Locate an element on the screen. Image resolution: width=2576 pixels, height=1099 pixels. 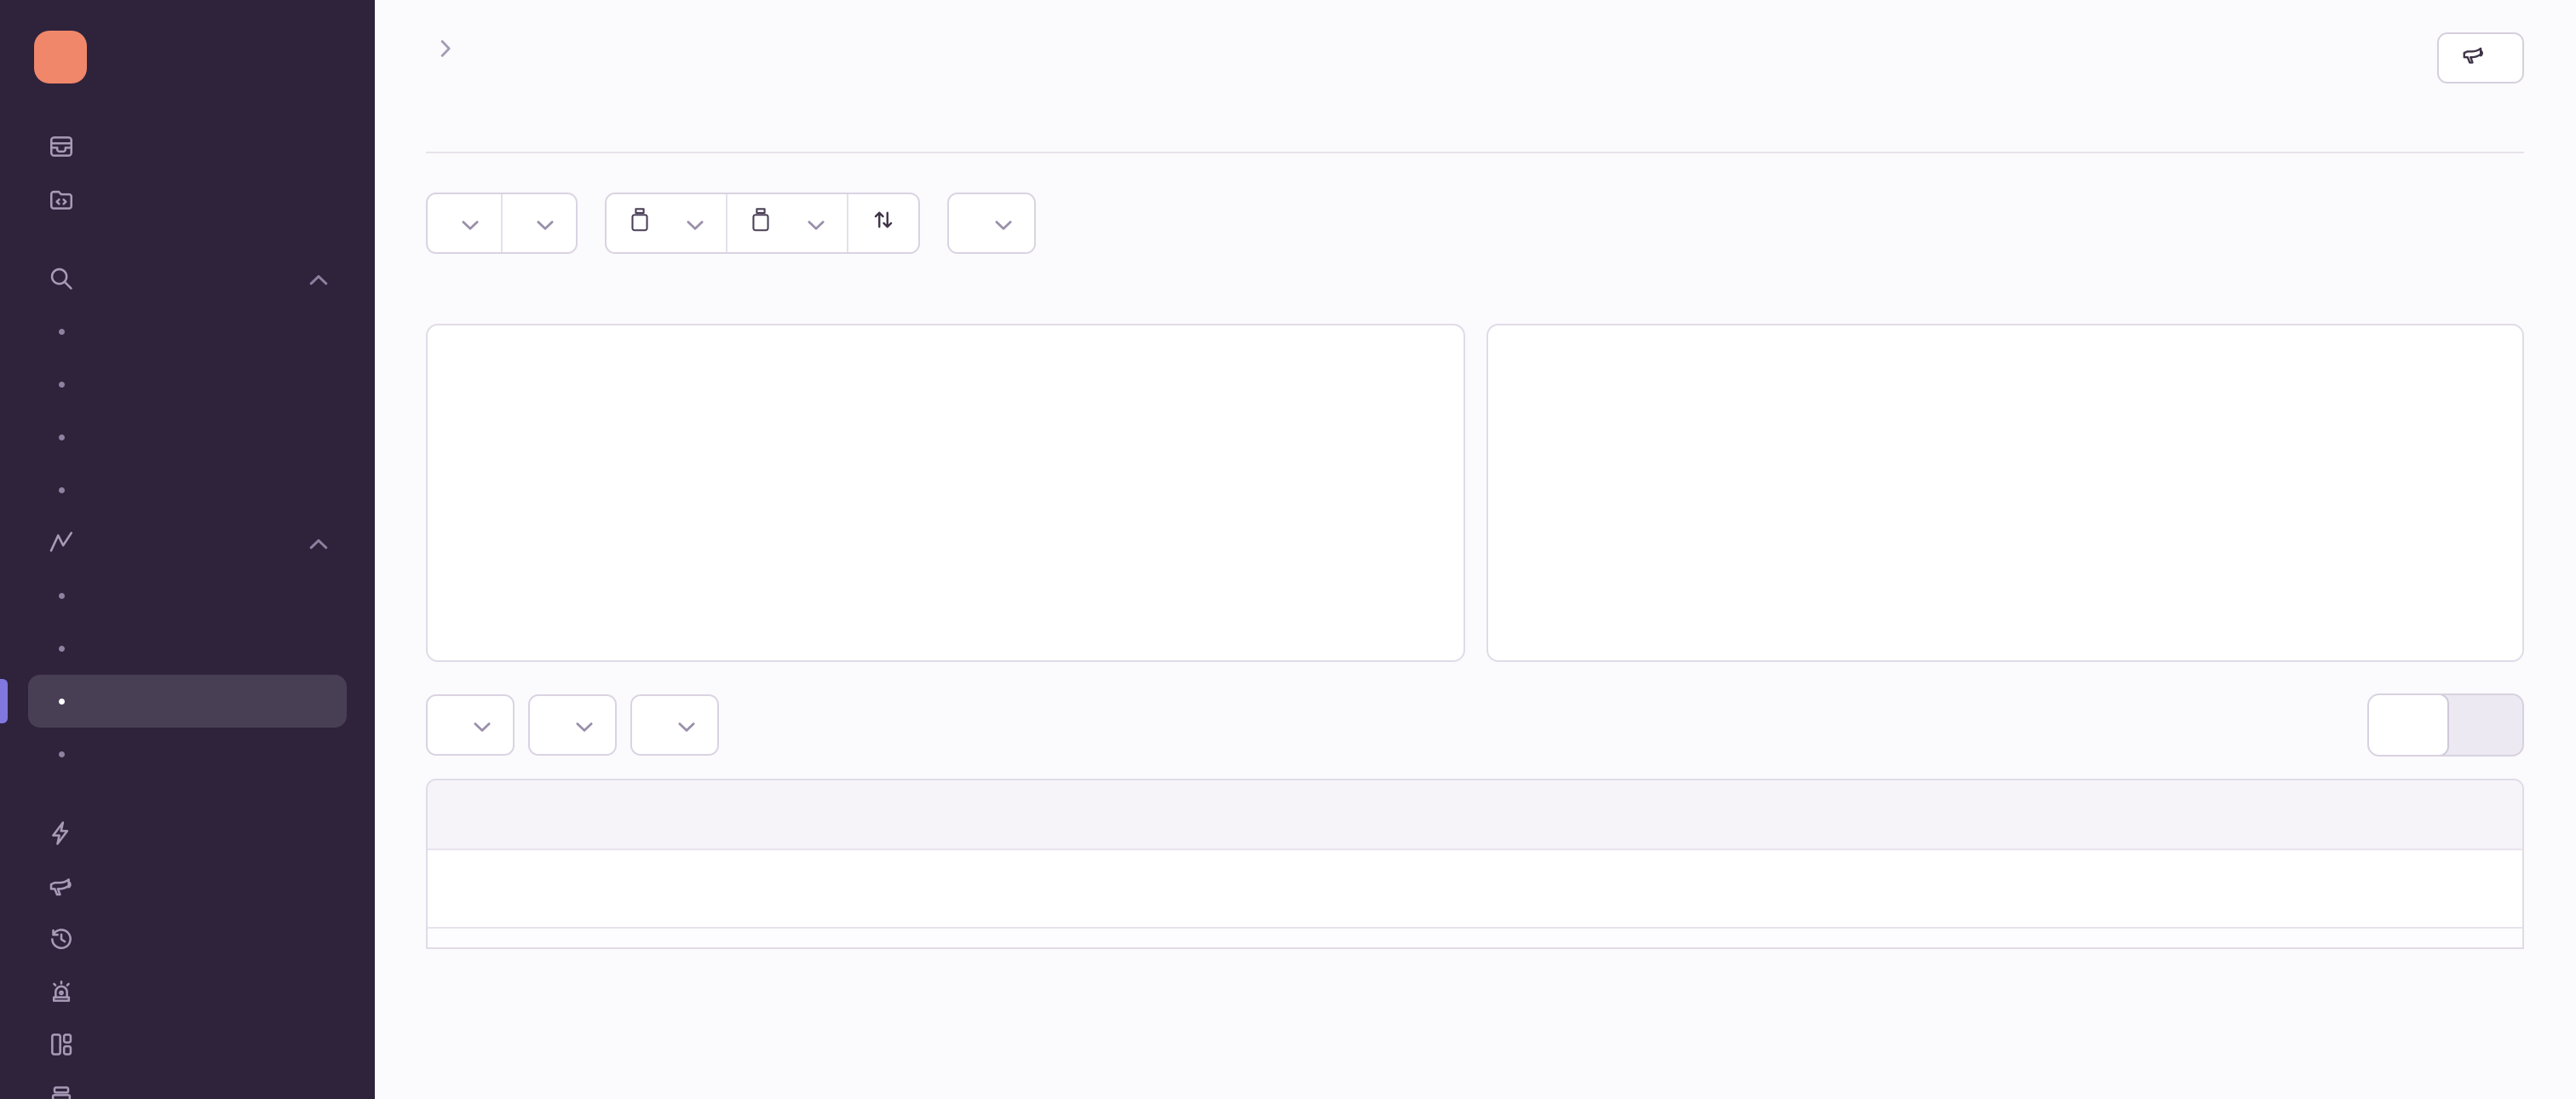
app-start-type-group is located at coordinates (992, 223).